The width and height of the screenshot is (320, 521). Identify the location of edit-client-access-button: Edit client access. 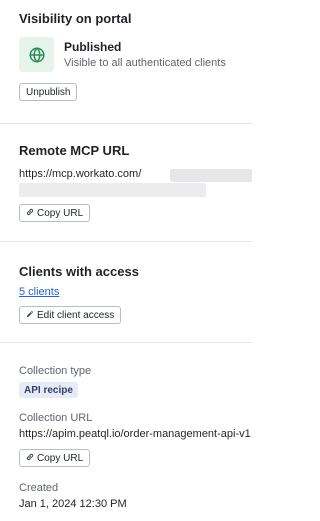
(70, 315).